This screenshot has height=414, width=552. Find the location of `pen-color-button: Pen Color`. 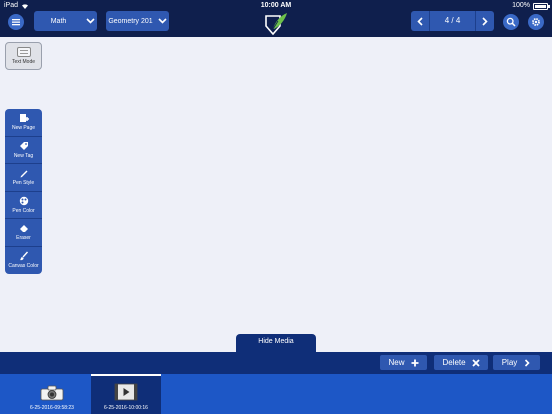

pen-color-button: Pen Color is located at coordinates (23, 205).